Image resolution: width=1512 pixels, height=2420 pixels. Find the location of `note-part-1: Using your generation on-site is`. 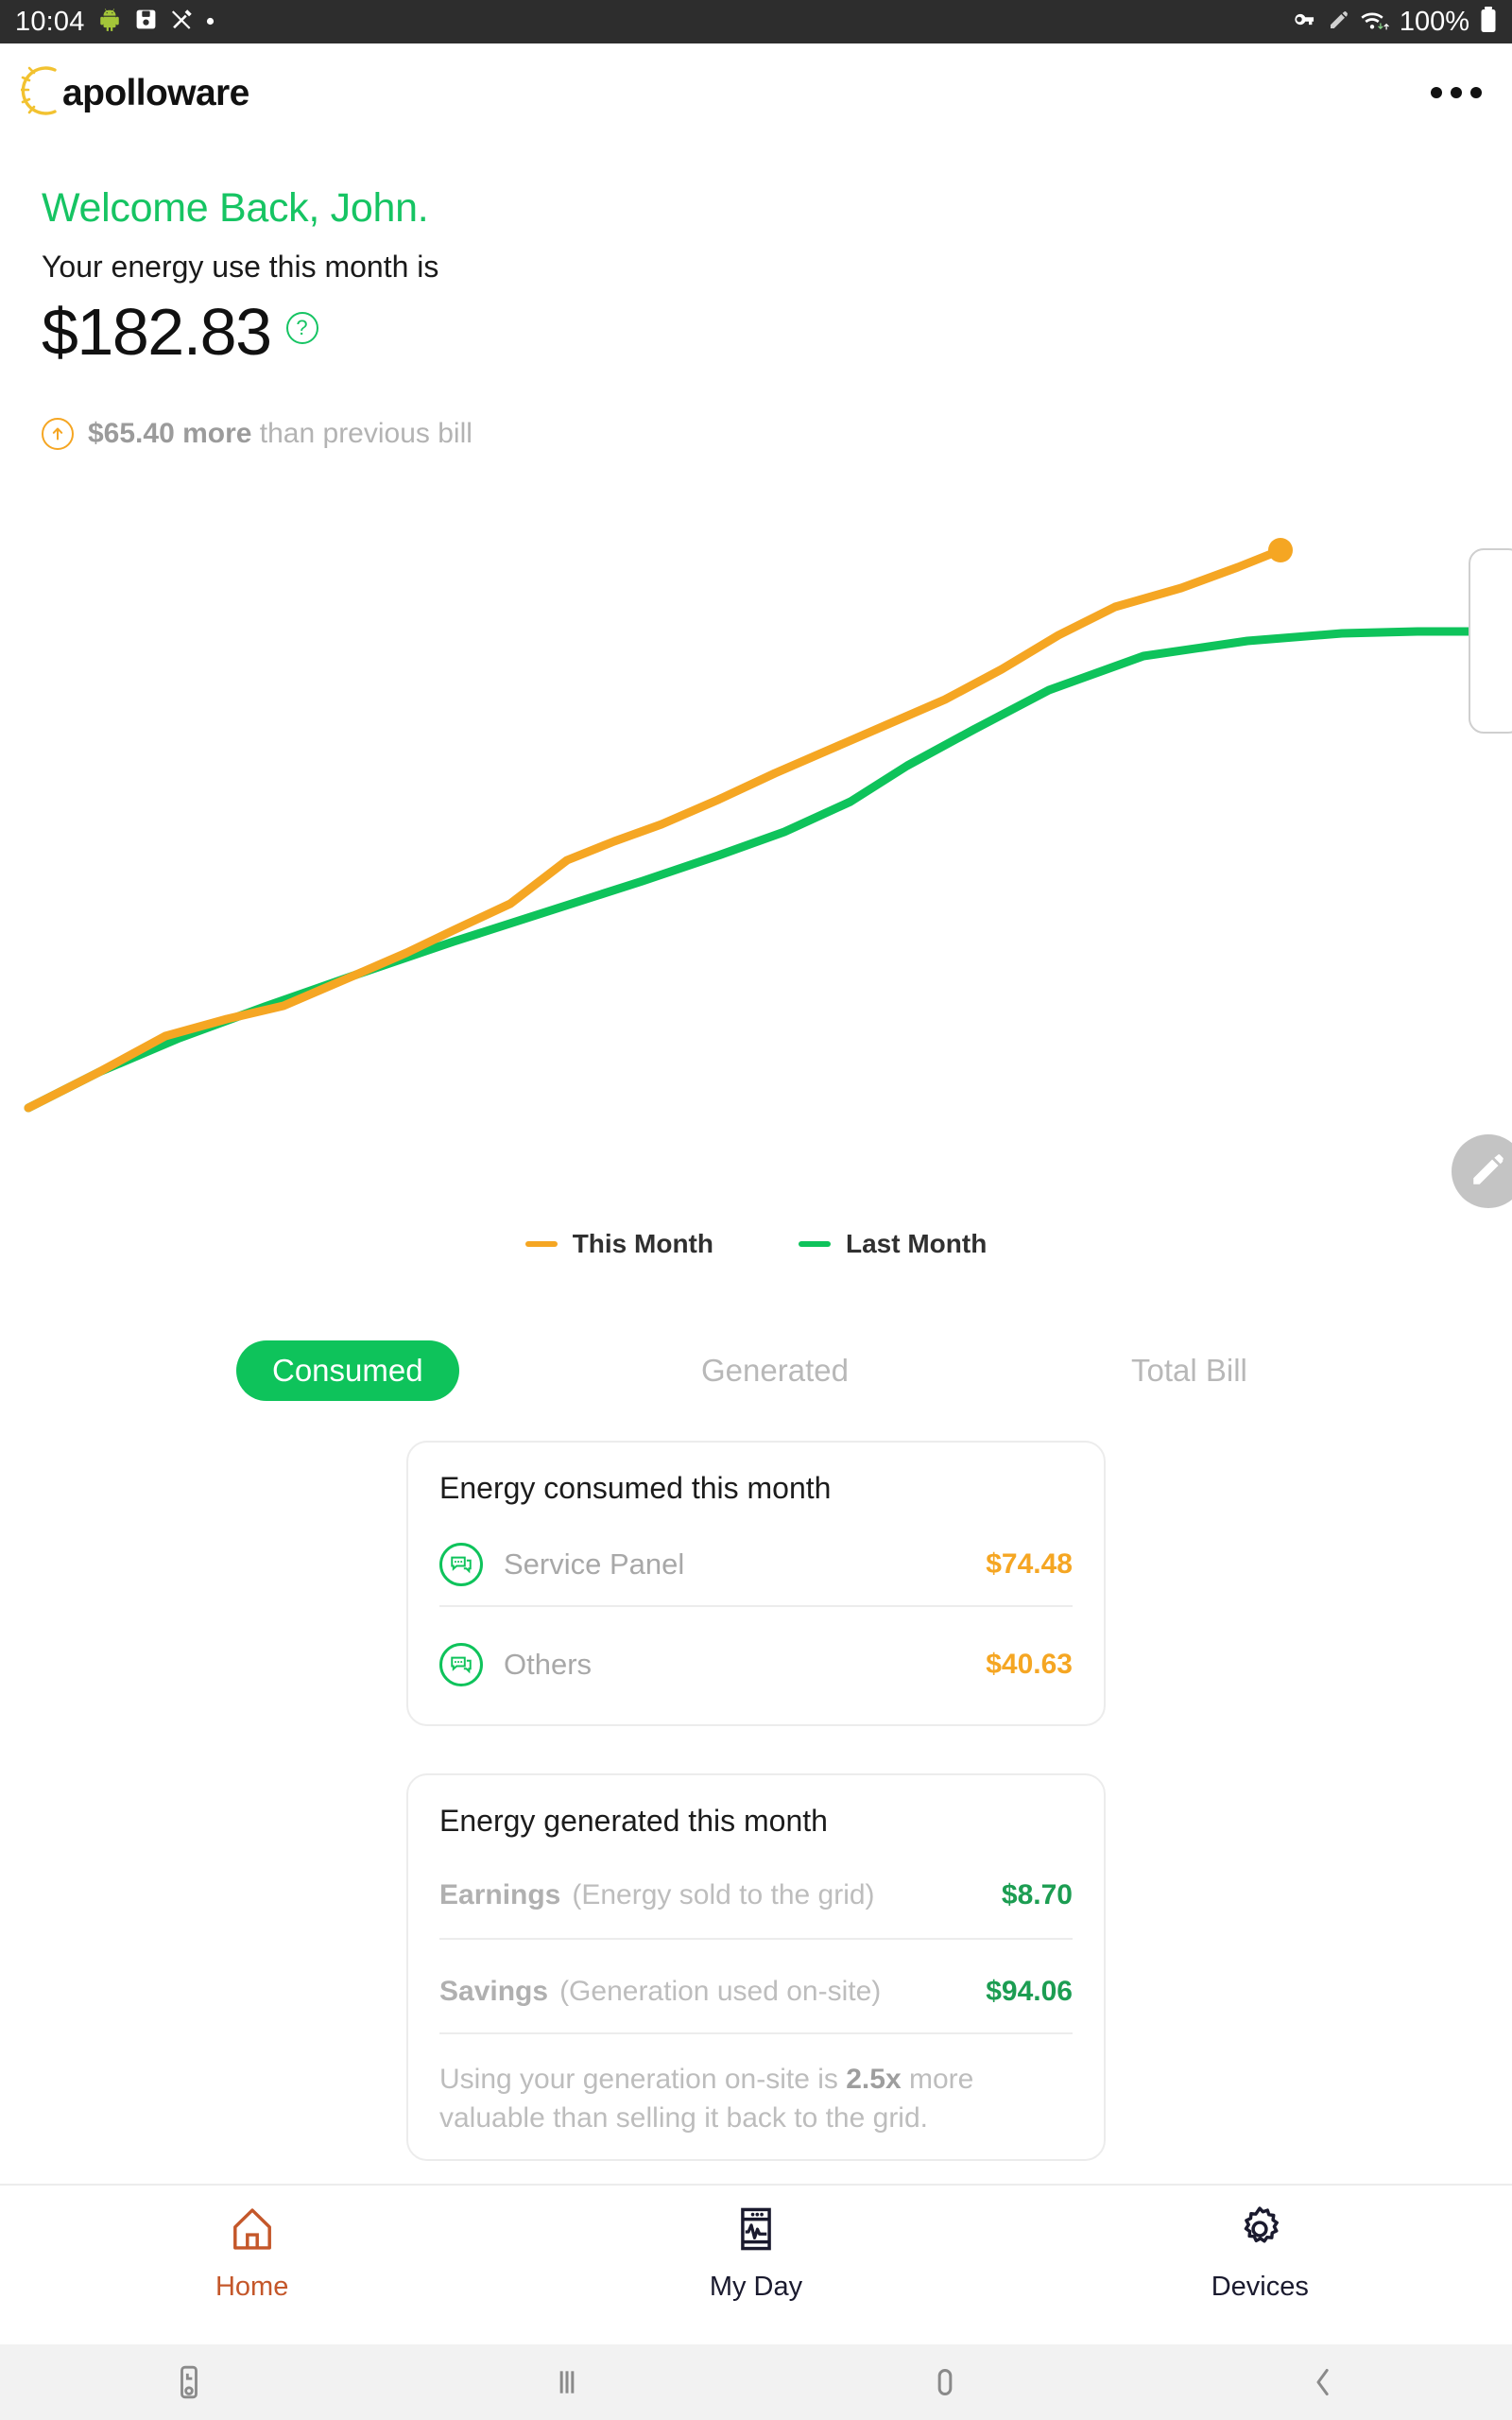

note-part-1: Using your generation on-site is is located at coordinates (643, 2079).